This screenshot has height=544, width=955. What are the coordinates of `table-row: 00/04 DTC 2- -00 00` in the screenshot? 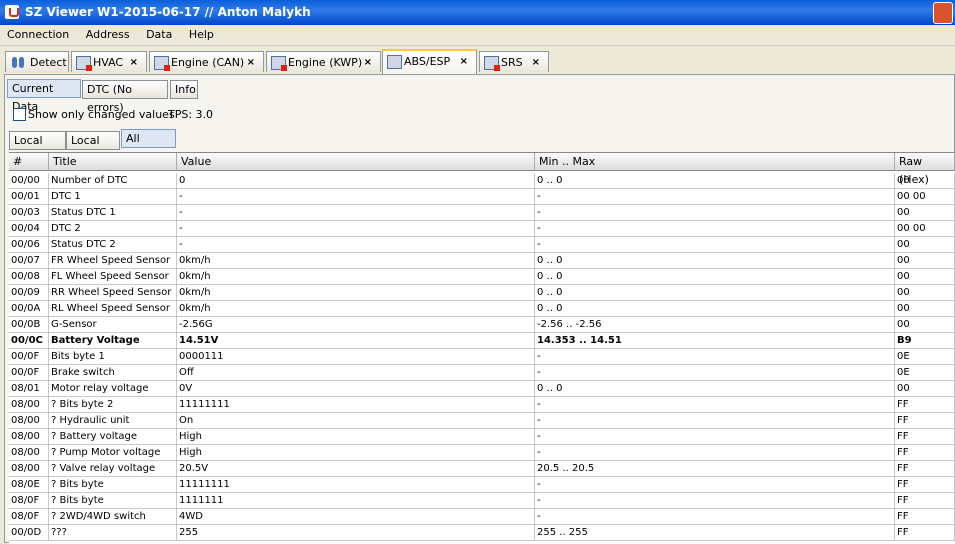 It's located at (482, 229).